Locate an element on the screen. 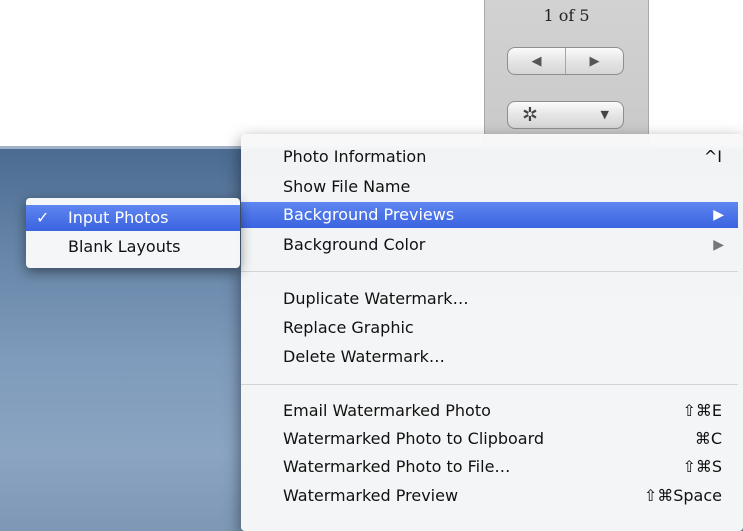  submenu-item-input-photos: ✓ Input Photos is located at coordinates (133, 218).